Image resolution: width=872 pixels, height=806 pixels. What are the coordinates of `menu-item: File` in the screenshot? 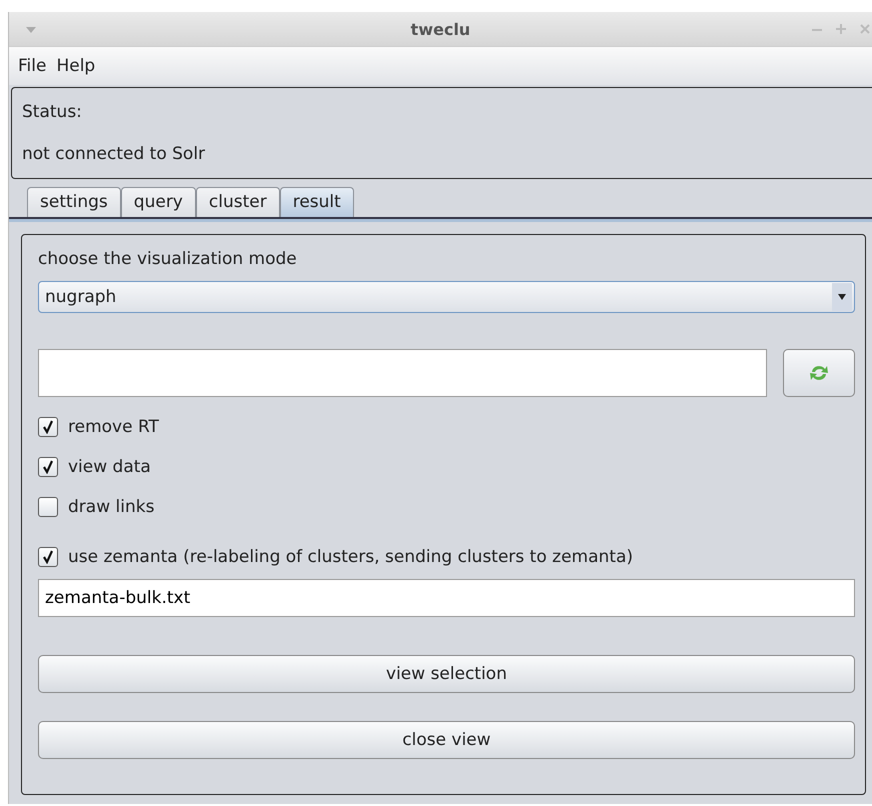 It's located at (32, 66).